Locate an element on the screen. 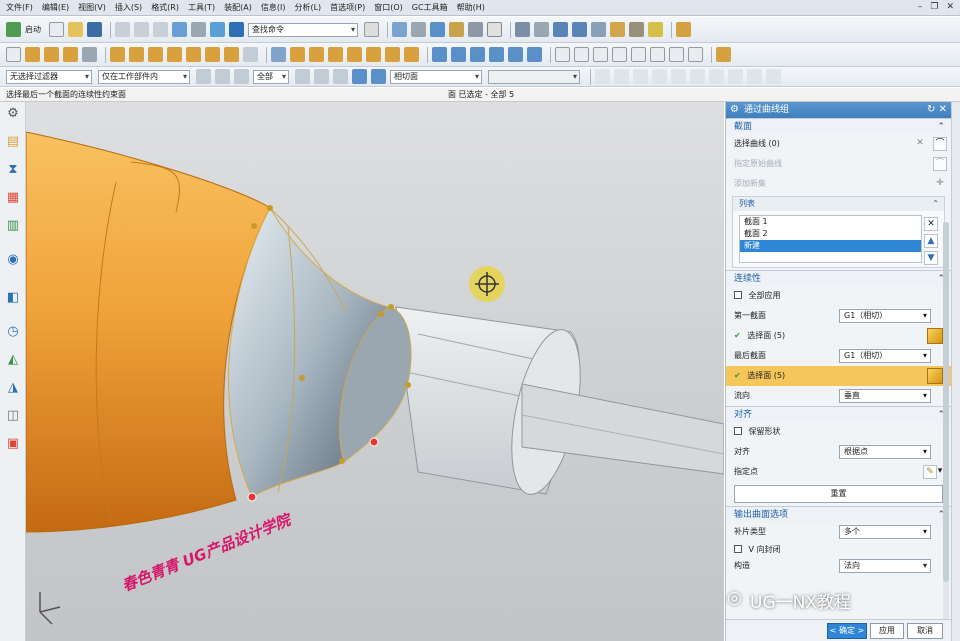 The image size is (960, 641). cut-icon is located at coordinates (122, 29).